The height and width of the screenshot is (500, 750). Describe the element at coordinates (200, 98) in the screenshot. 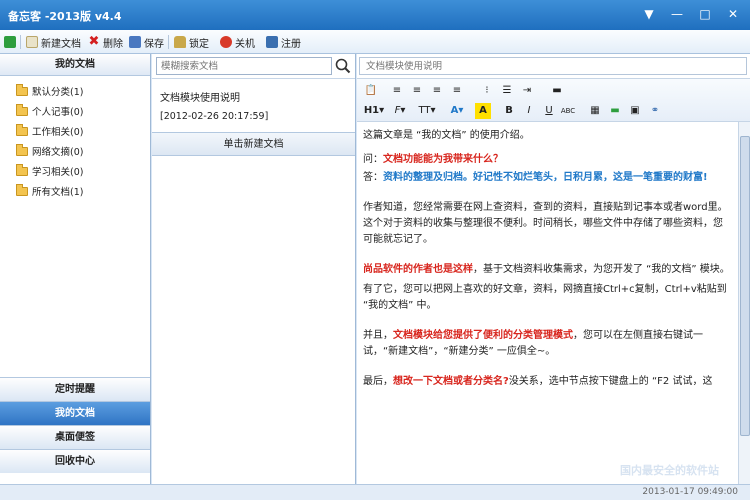

I see `document-item-title: 文档模块使用说明` at that location.